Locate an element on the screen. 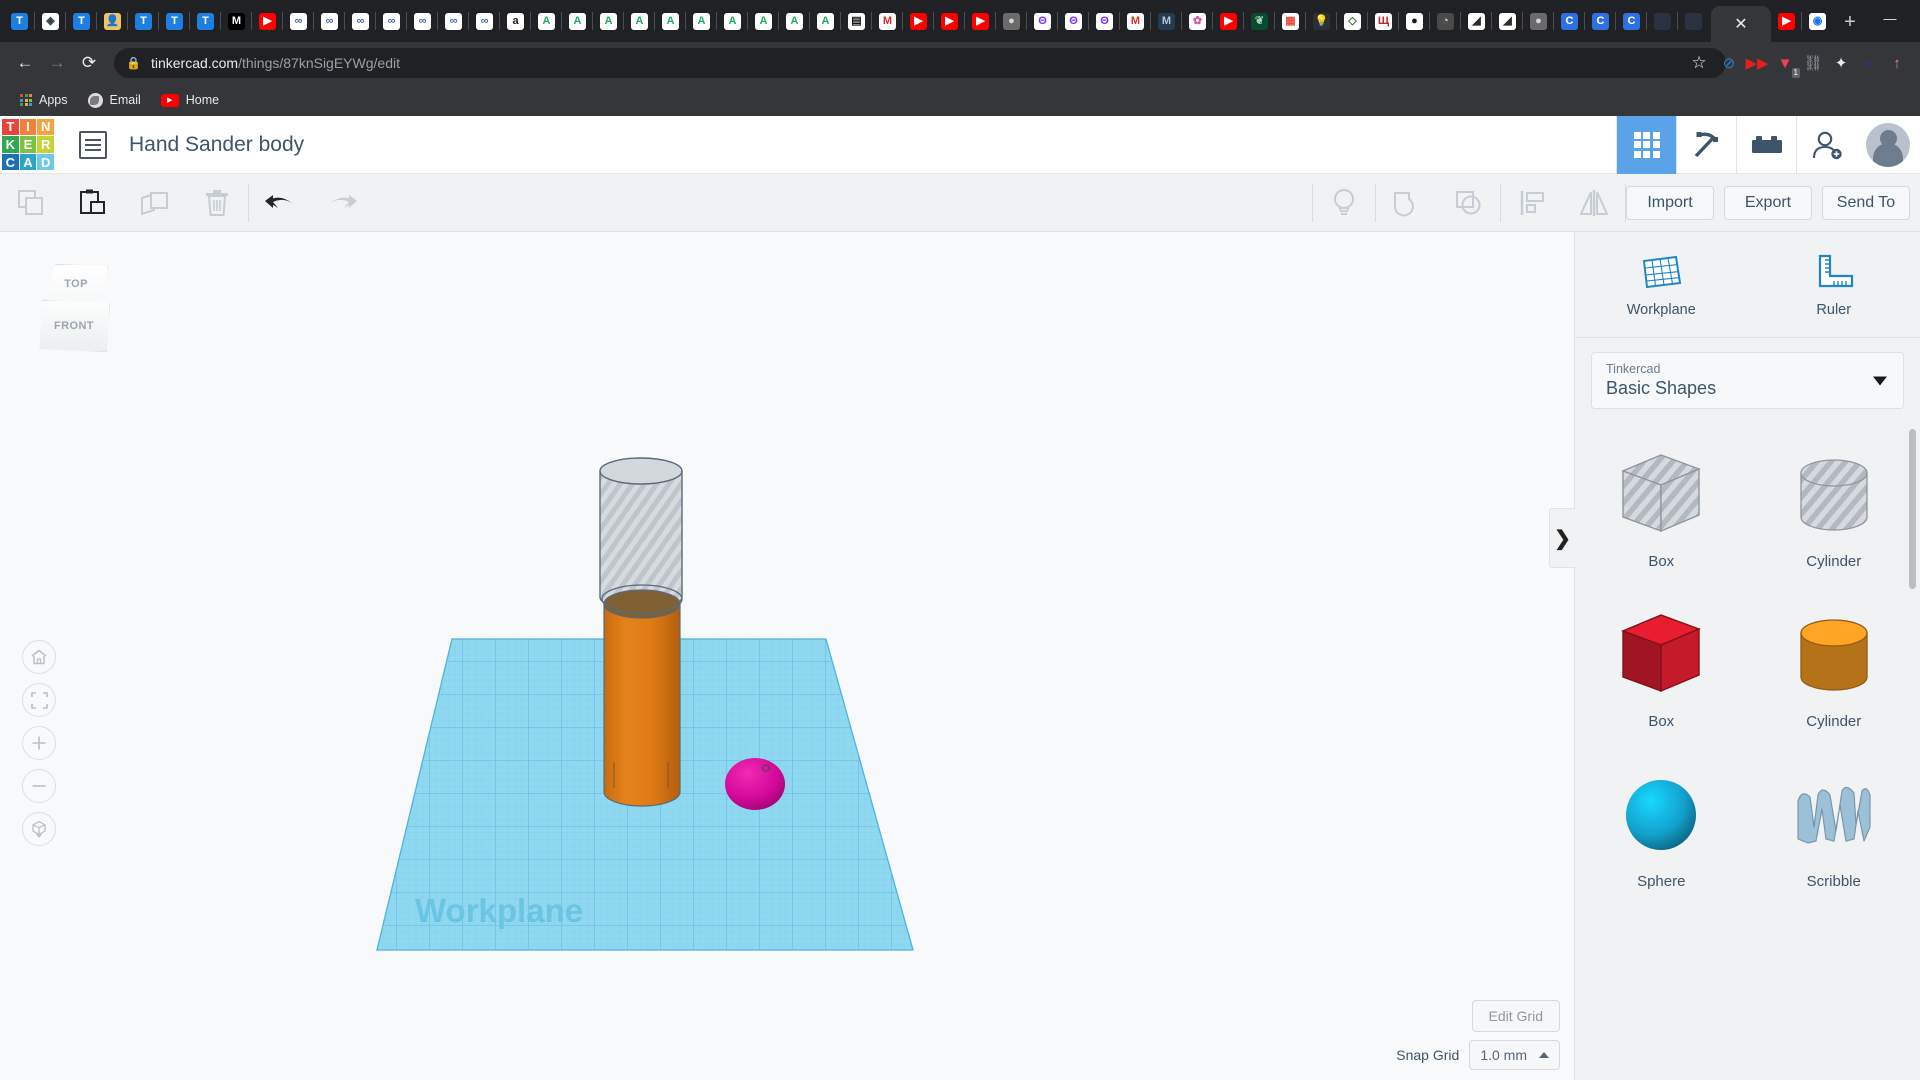  amazon-tab: a is located at coordinates (515, 21).